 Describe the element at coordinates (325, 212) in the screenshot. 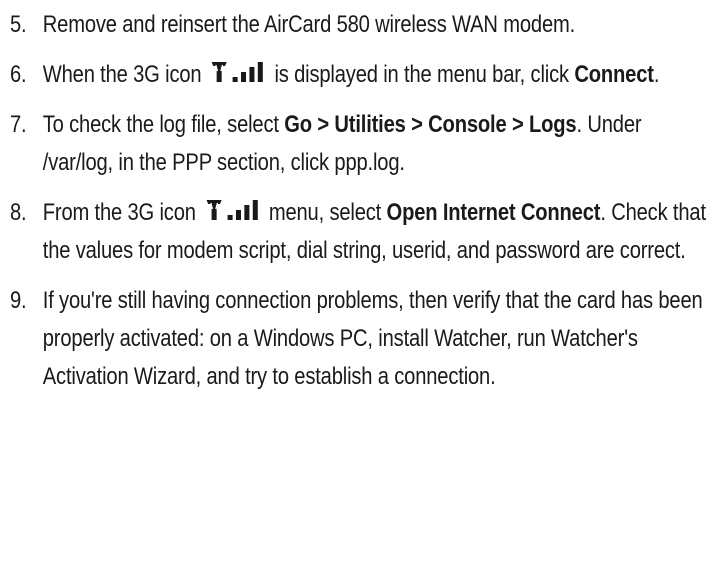

I see `step-text-segment: menu, select` at that location.